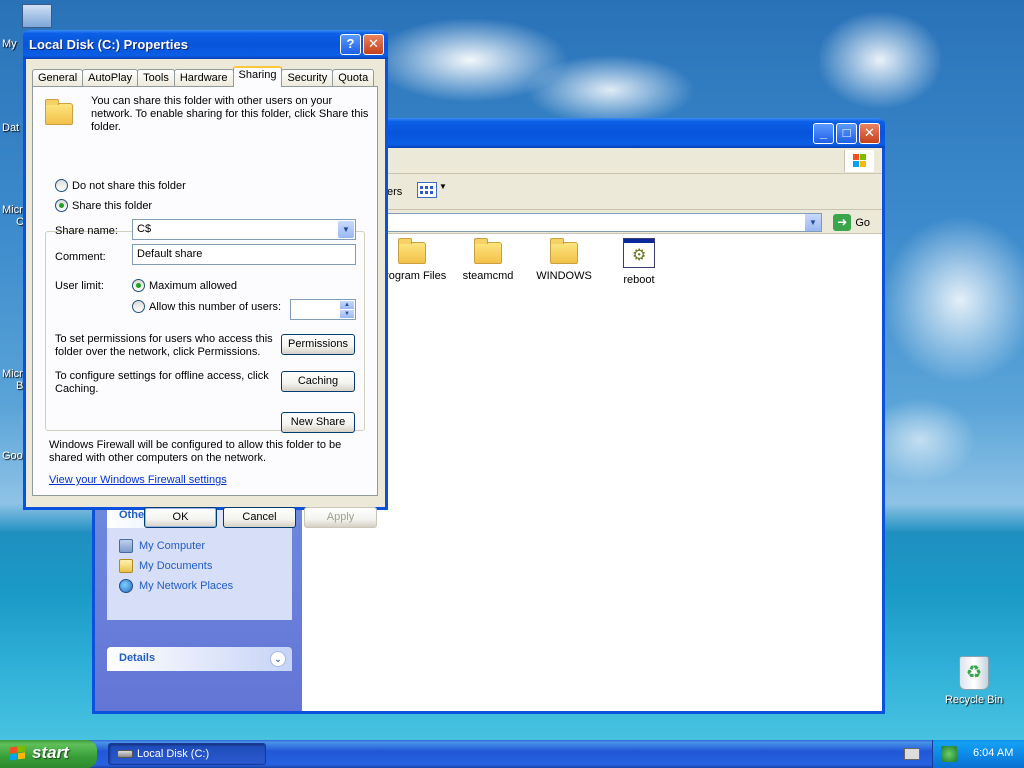 The width and height of the screenshot is (1024, 768). What do you see at coordinates (813, 222) in the screenshot?
I see `address-dropdown-icon: ▼` at bounding box center [813, 222].